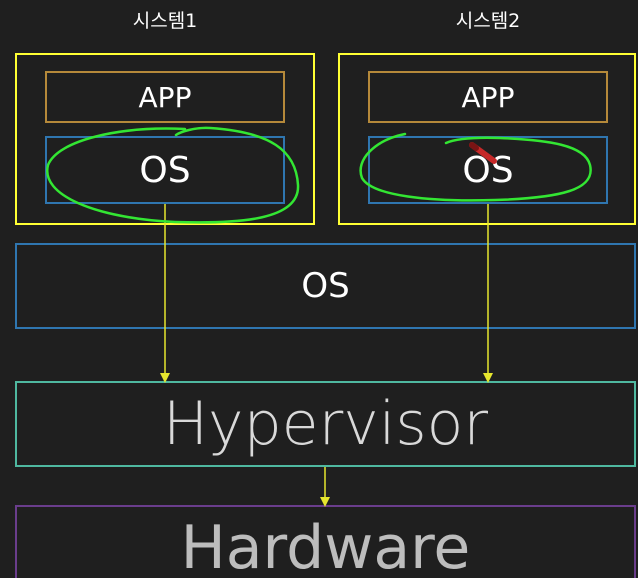  I want to click on host-os-box: OS, so click(325, 286).